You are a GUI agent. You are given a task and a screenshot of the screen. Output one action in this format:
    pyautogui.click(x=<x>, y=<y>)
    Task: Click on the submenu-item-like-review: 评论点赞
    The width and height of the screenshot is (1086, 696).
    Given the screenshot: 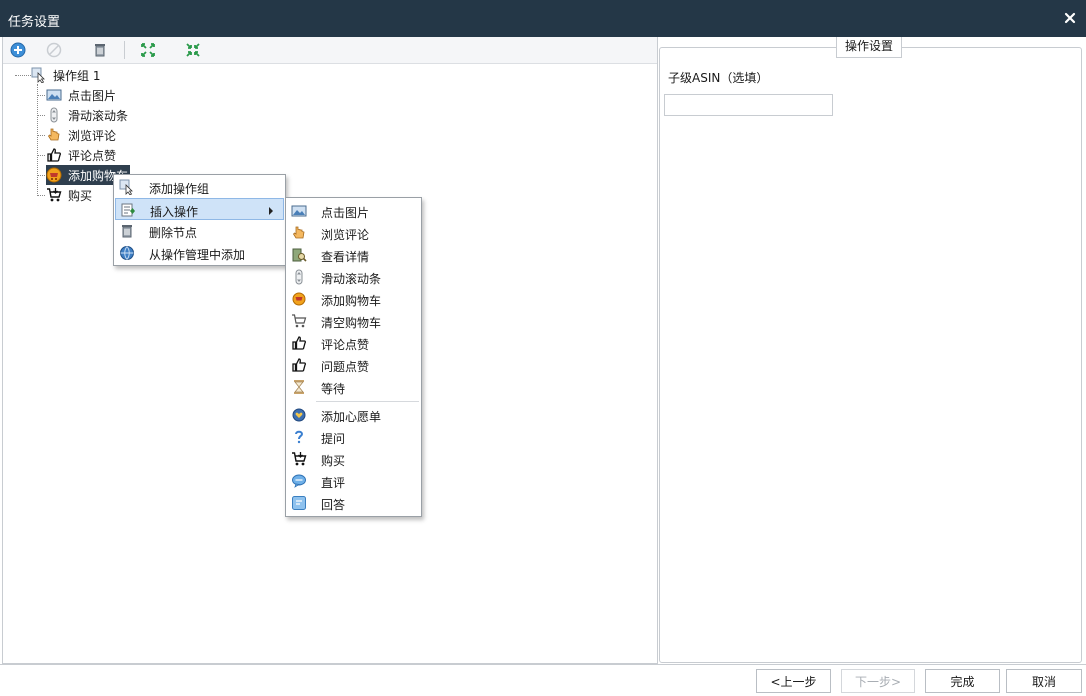 What is the action you would take?
    pyautogui.click(x=353, y=343)
    